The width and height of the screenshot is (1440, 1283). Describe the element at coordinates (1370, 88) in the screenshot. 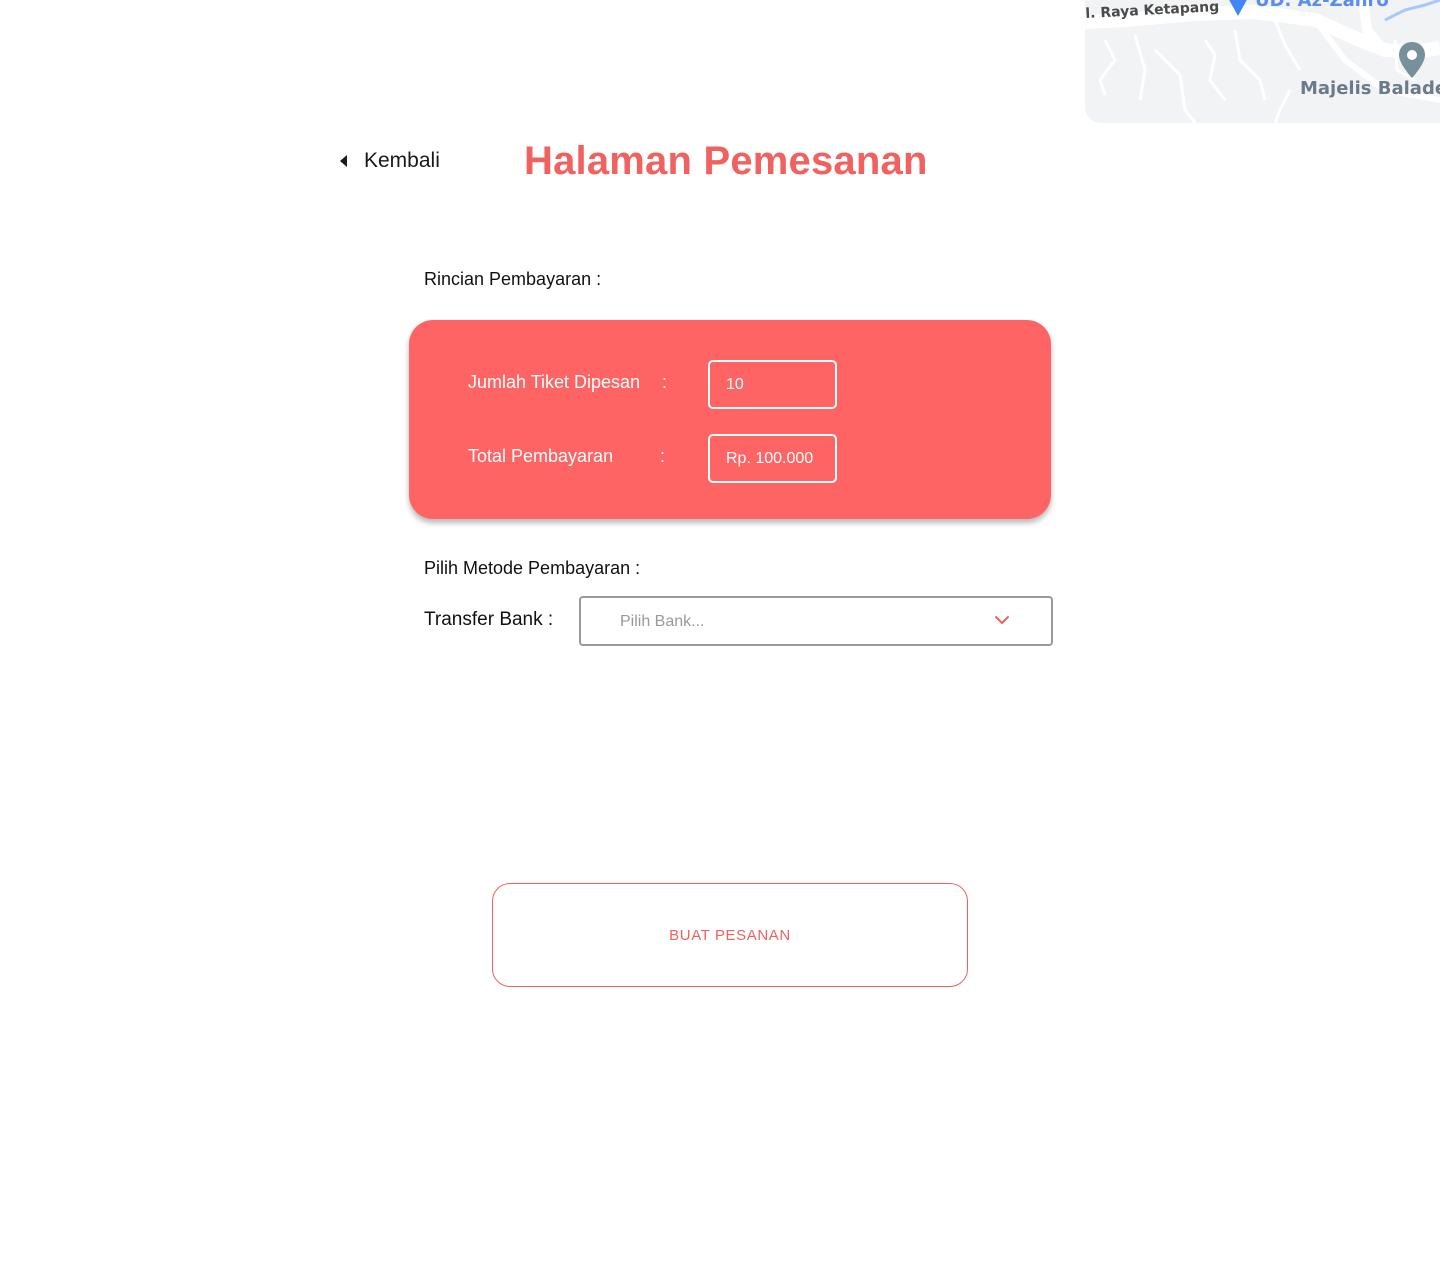

I see `map-place-label: Majelis Baladew` at that location.